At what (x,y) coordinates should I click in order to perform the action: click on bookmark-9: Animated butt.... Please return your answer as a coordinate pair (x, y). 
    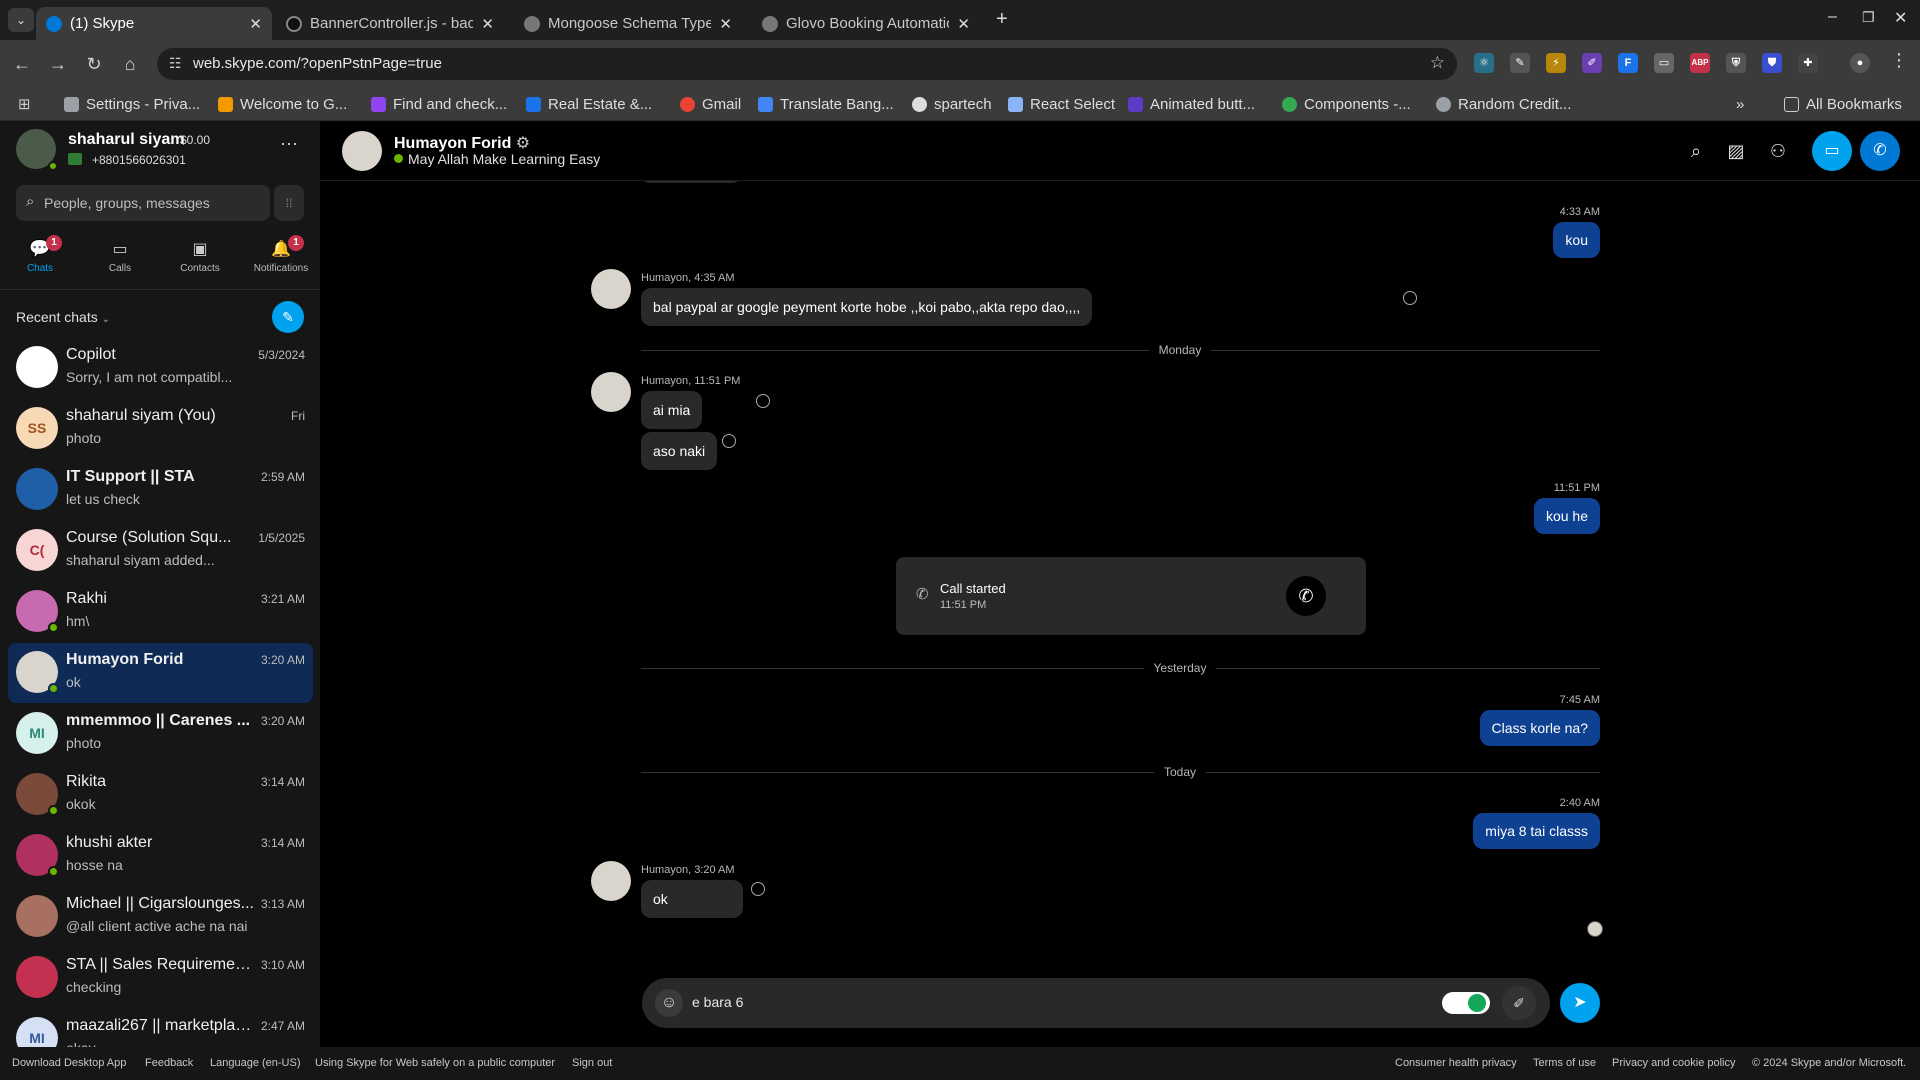
    Looking at the image, I should click on (1195, 104).